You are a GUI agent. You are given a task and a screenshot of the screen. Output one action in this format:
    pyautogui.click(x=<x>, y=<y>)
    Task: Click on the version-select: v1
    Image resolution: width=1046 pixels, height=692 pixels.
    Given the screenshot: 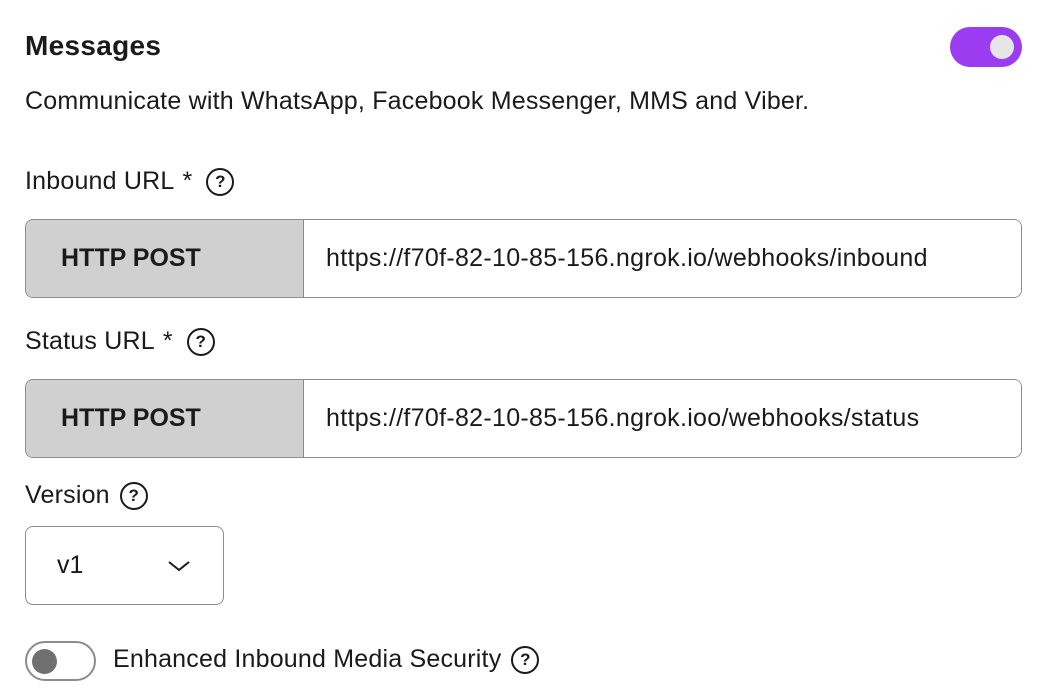 What is the action you would take?
    pyautogui.click(x=124, y=565)
    